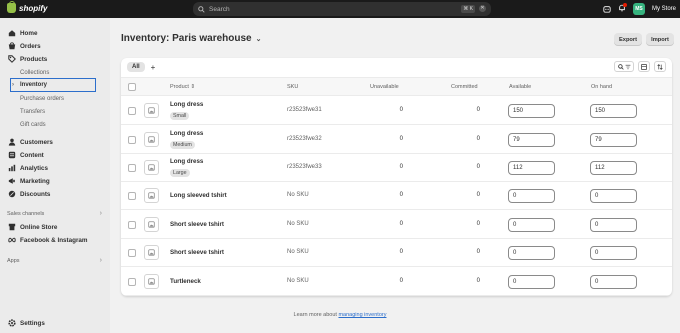 The image size is (680, 333). What do you see at coordinates (136, 67) in the screenshot?
I see `tab-all: All` at bounding box center [136, 67].